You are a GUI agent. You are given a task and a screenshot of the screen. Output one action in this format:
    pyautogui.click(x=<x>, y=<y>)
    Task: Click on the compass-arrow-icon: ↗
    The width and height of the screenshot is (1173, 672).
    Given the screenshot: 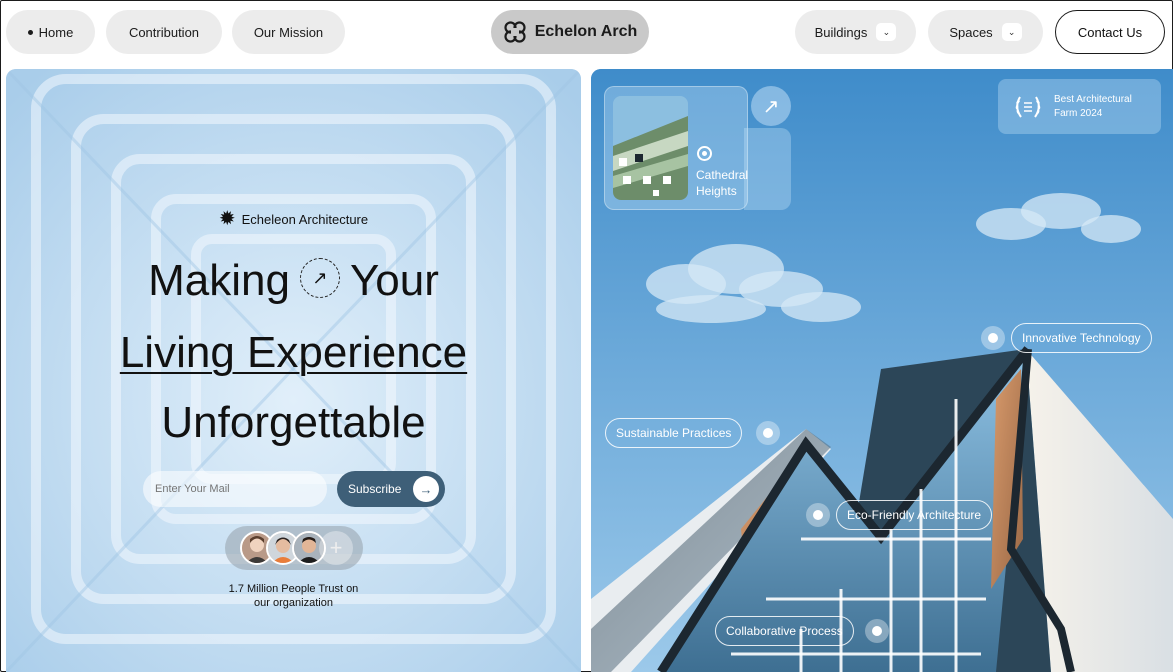 What is the action you would take?
    pyautogui.click(x=319, y=278)
    